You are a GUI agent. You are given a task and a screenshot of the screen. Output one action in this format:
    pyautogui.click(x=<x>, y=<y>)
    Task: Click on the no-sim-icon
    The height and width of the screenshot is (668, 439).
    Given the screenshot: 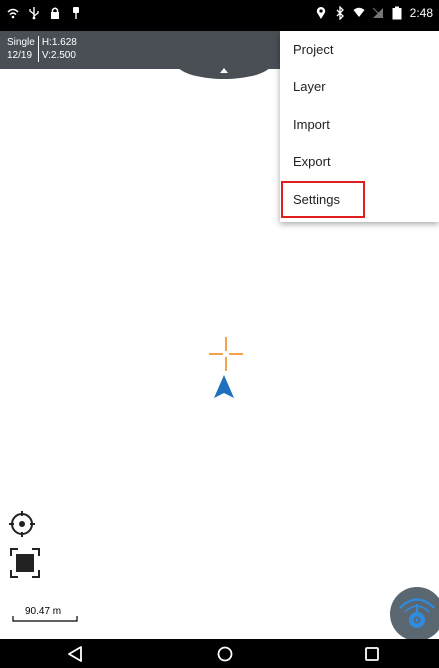 What is the action you would take?
    pyautogui.click(x=377, y=13)
    